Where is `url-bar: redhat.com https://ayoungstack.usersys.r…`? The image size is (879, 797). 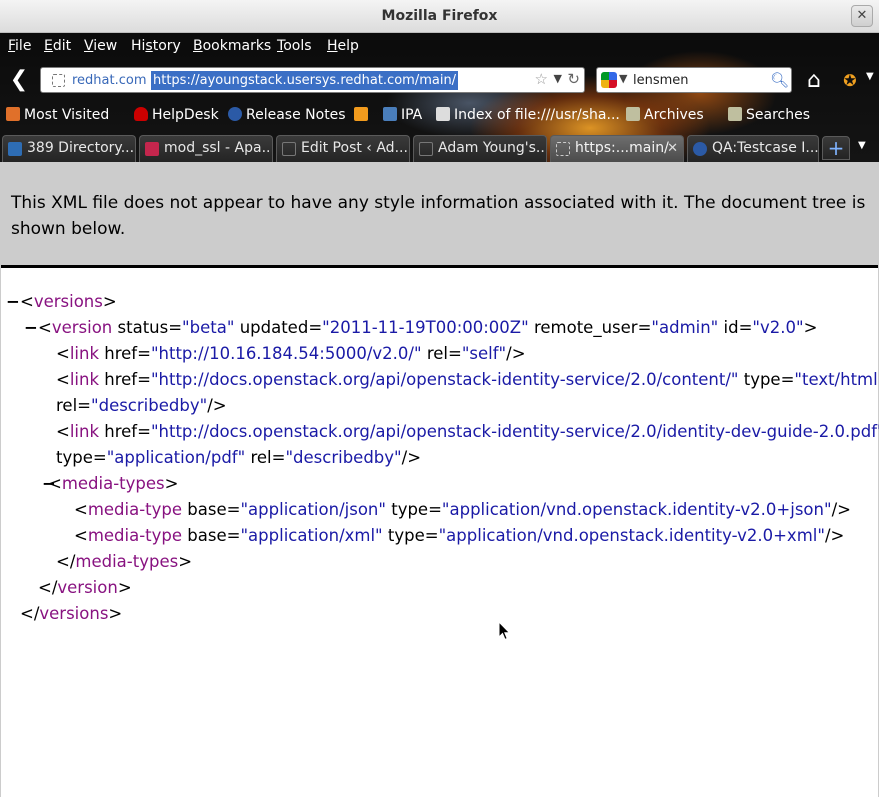
url-bar: redhat.com https://ayoungstack.usersys.r… is located at coordinates (312, 80).